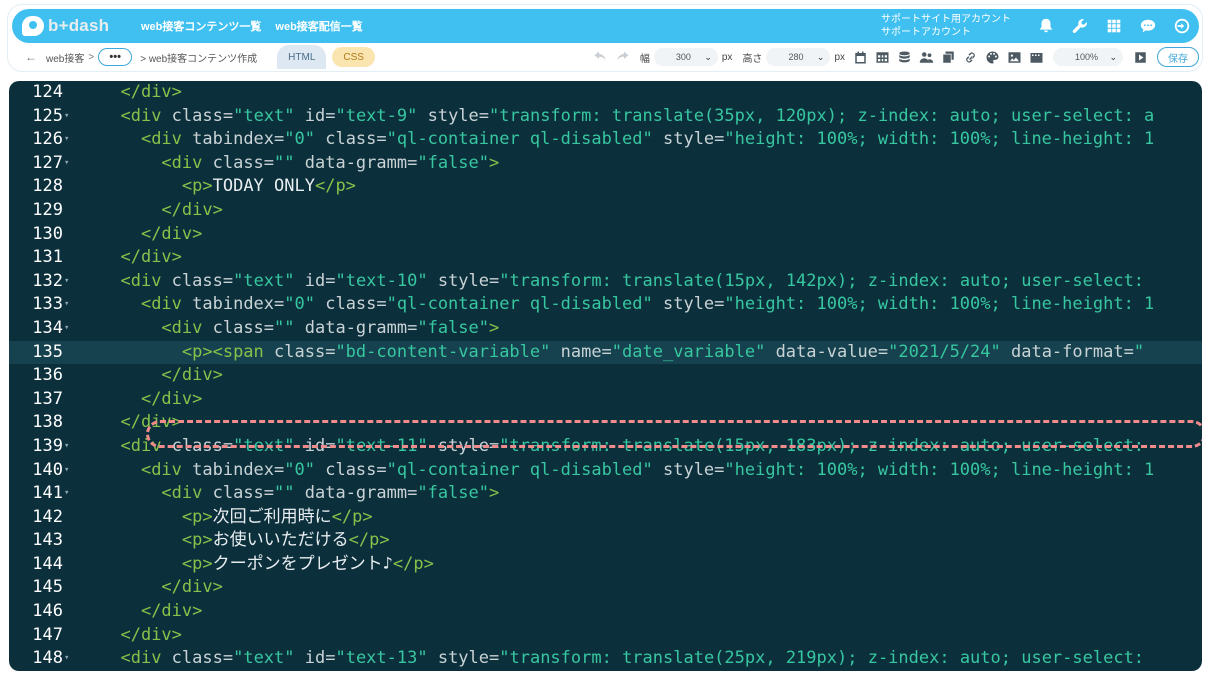 This screenshot has width=1210, height=680. I want to click on code-line: 131 </div>, so click(605, 258).